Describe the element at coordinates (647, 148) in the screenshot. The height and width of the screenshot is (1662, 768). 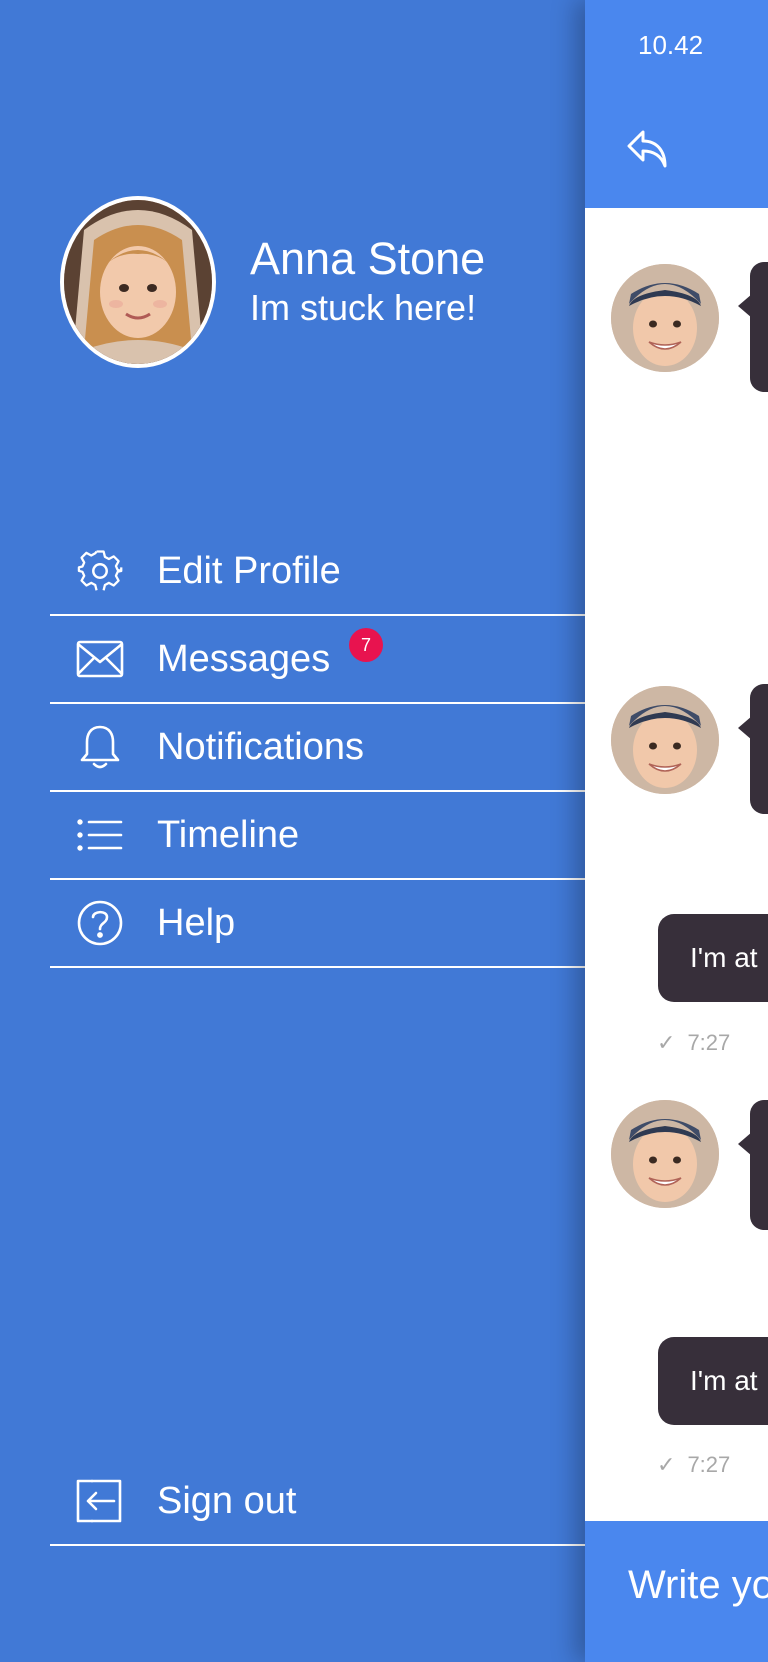
I see `reply-back-icon` at that location.